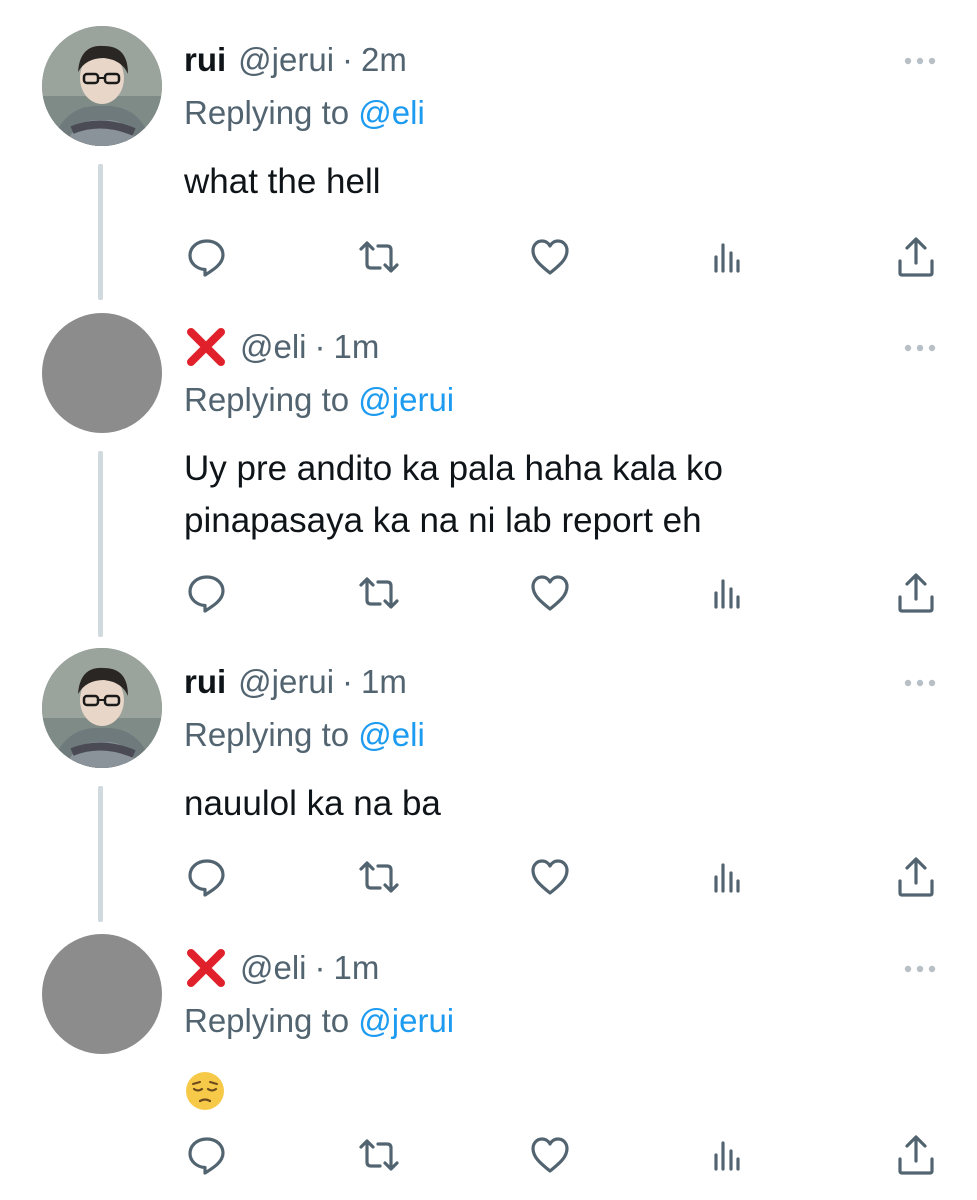  I want to click on tweet-text-line: 😔, so click(554, 1090).